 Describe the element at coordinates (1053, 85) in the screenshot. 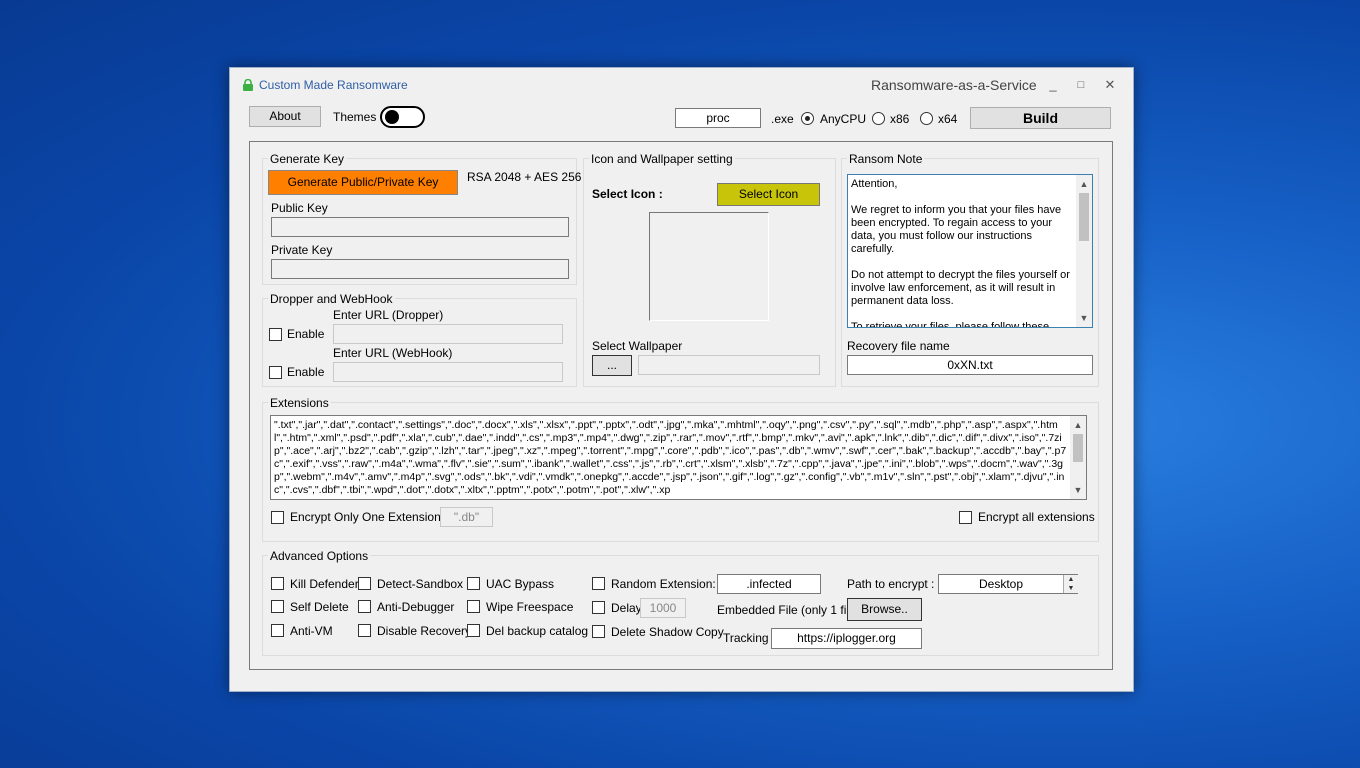

I see `minimize-button: _` at that location.